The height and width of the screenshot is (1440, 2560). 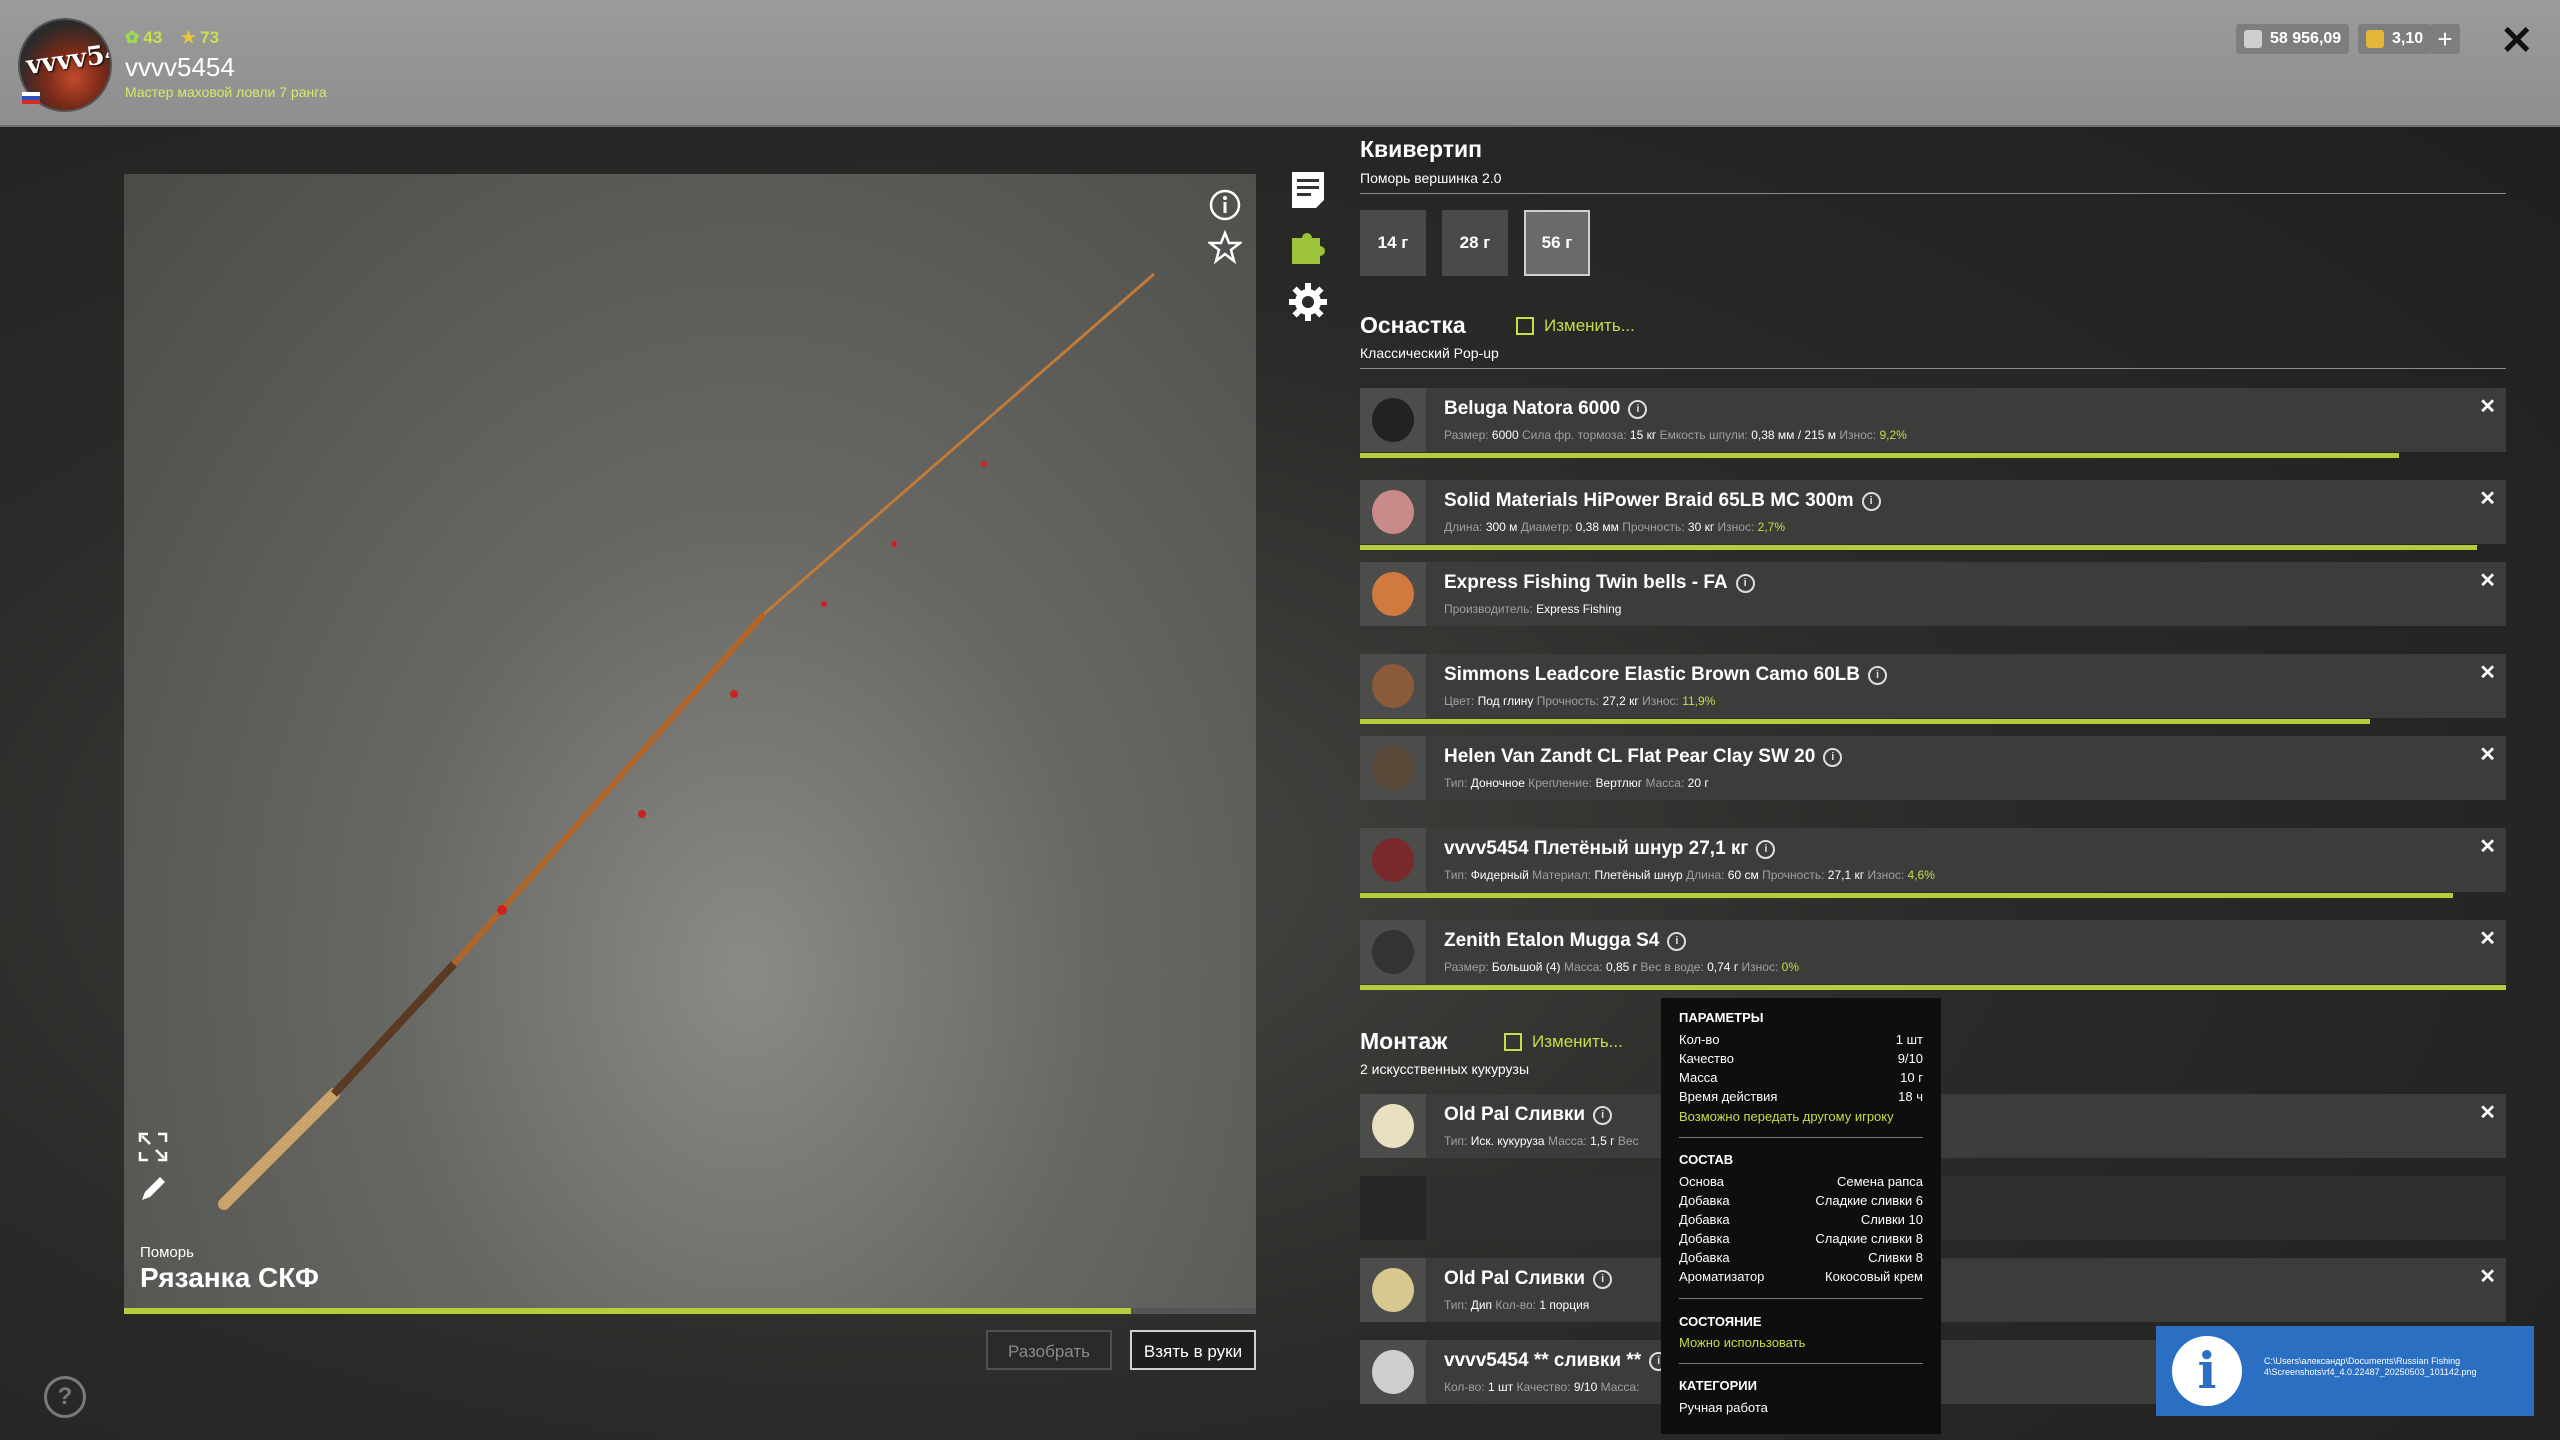 What do you see at coordinates (1743, 875) in the screenshot?
I see `param-value: 60 см` at bounding box center [1743, 875].